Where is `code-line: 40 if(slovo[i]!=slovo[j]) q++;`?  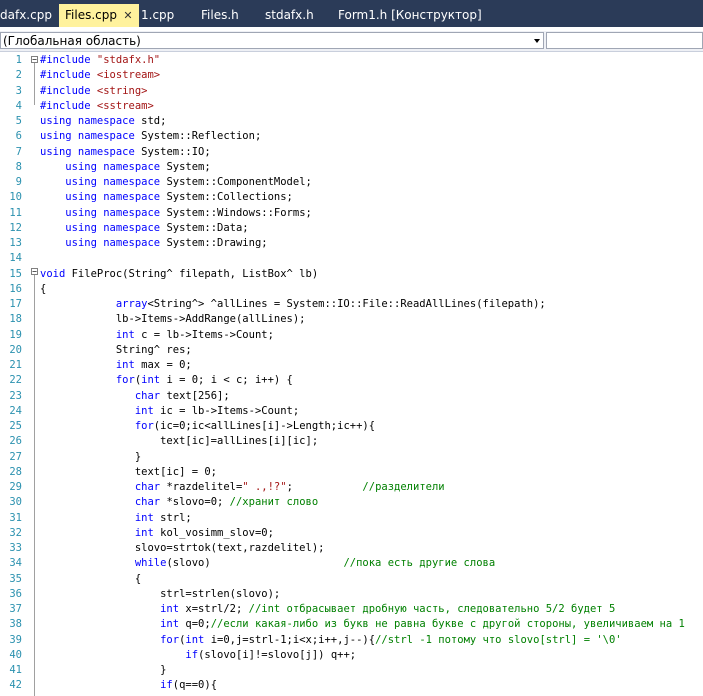 code-line: 40 if(slovo[i]!=slovo[j]) q++; is located at coordinates (351, 655).